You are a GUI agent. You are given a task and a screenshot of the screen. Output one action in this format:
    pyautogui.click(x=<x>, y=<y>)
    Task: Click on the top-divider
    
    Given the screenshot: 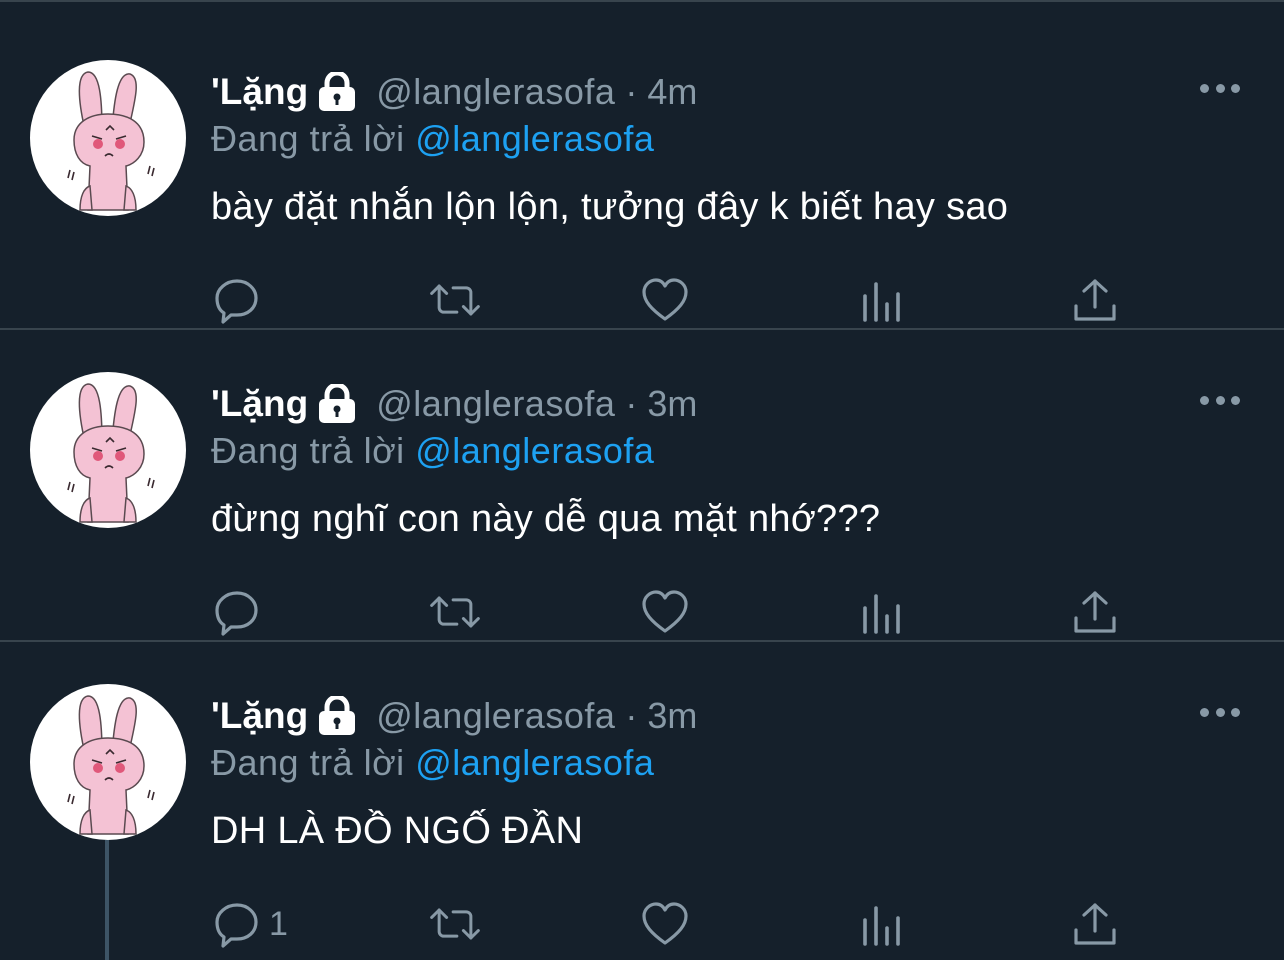 What is the action you would take?
    pyautogui.click(x=642, y=1)
    